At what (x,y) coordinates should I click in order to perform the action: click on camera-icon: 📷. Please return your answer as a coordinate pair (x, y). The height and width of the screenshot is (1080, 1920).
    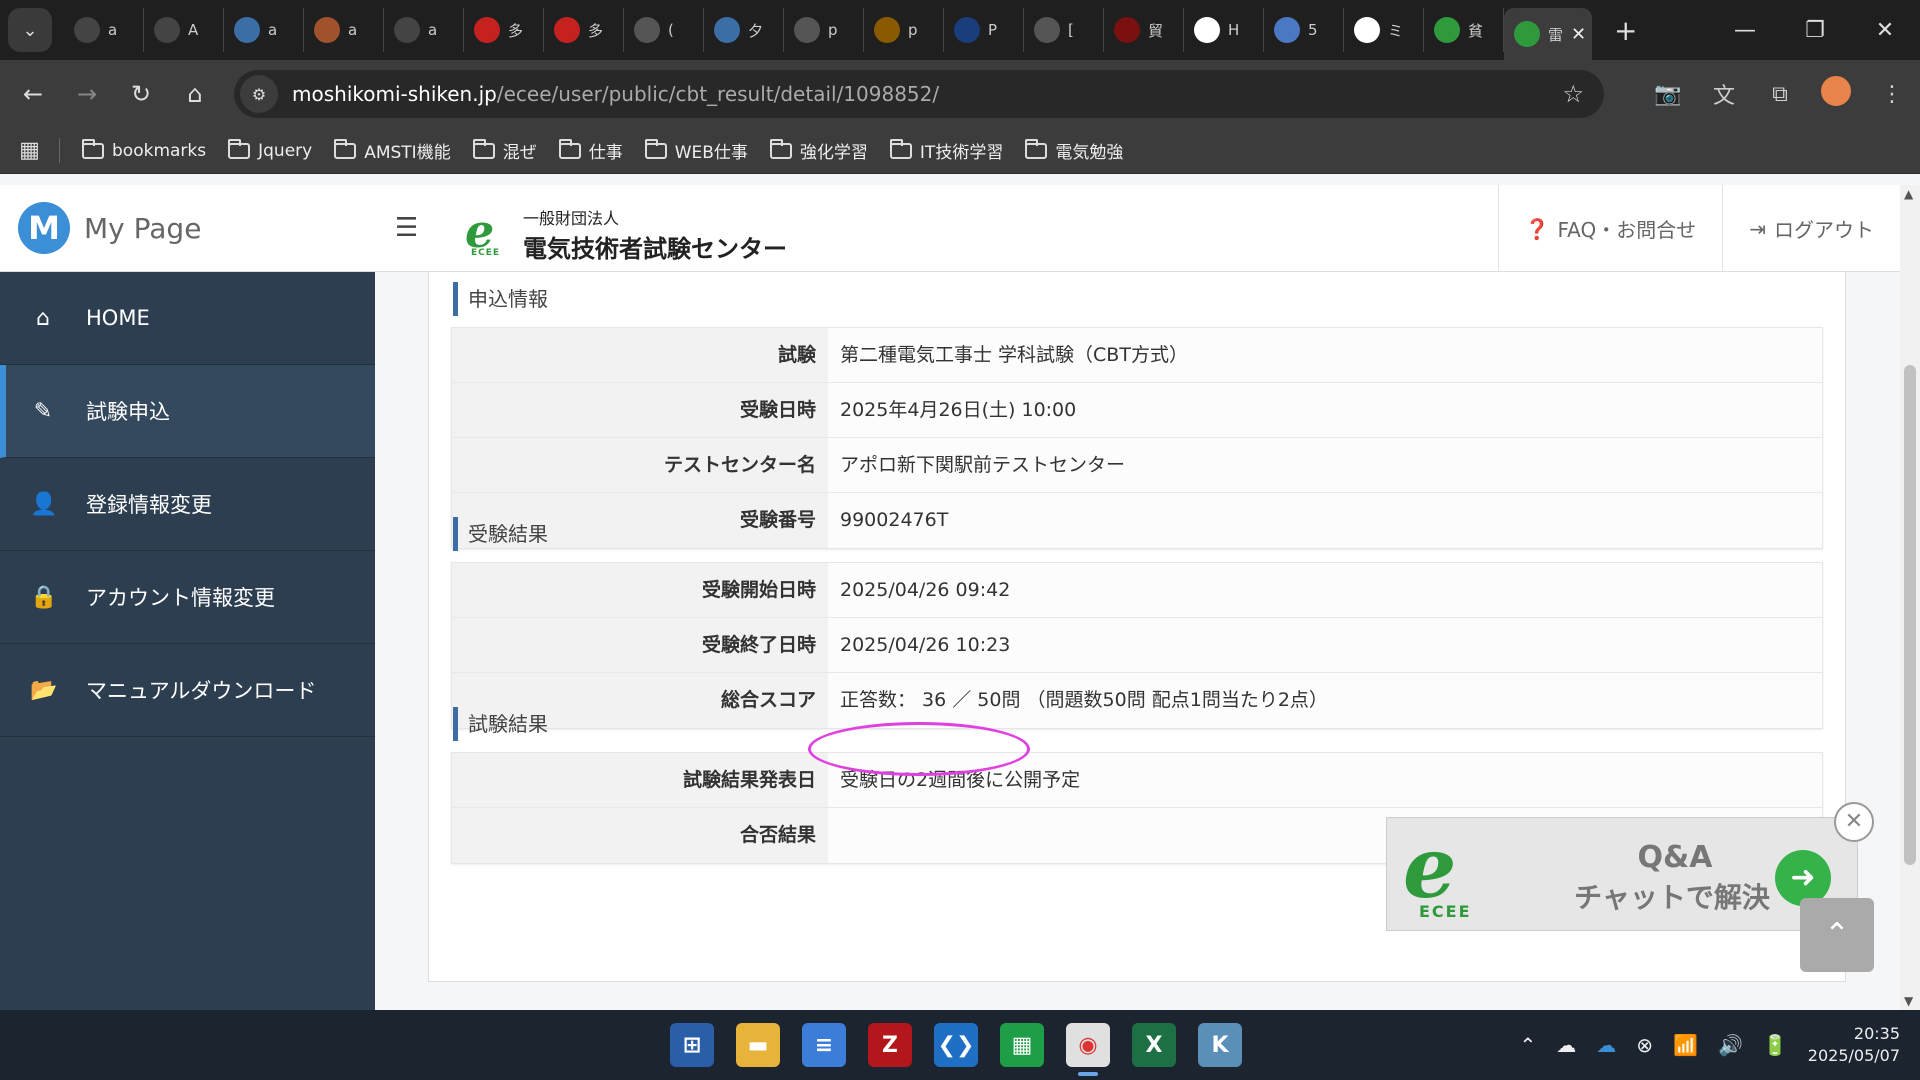
    Looking at the image, I should click on (1668, 94).